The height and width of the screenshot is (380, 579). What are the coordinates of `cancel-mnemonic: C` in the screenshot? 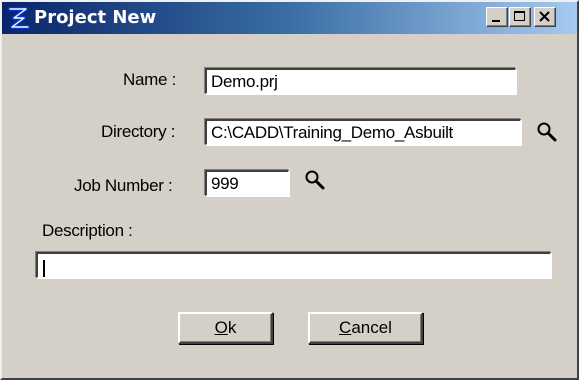 It's located at (345, 327).